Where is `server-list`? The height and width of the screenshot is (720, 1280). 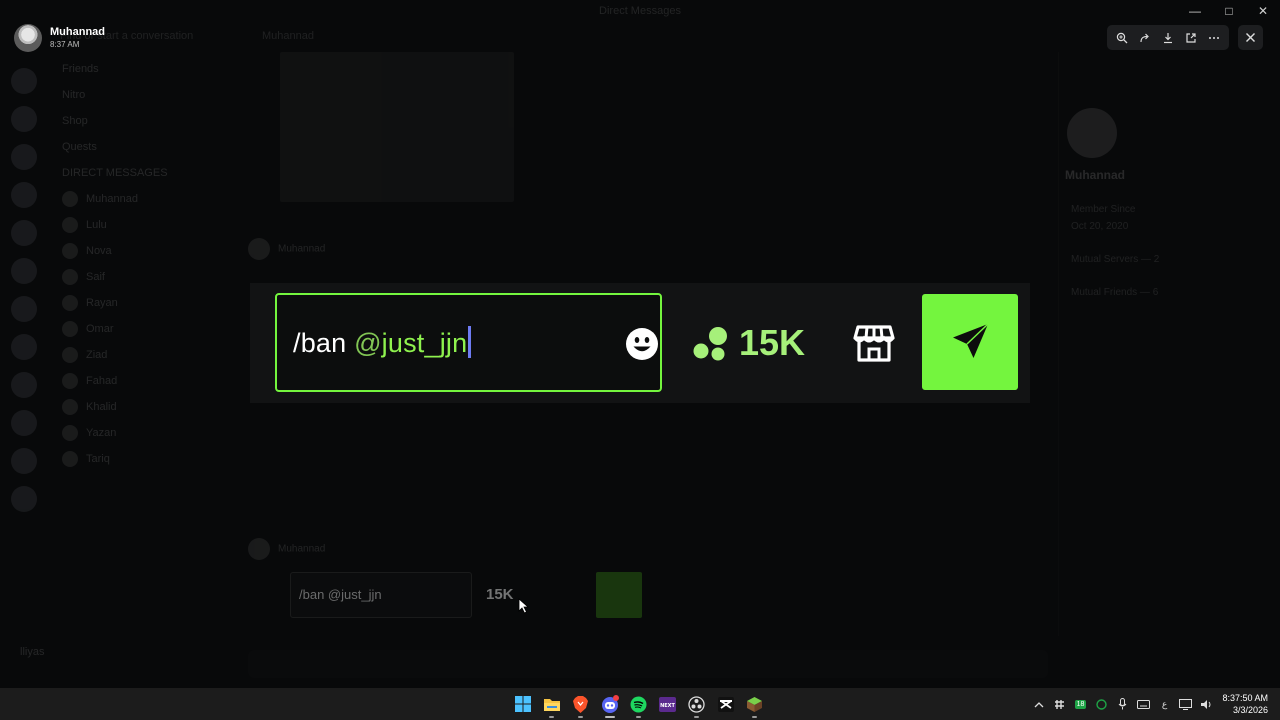
server-list is located at coordinates (24, 346).